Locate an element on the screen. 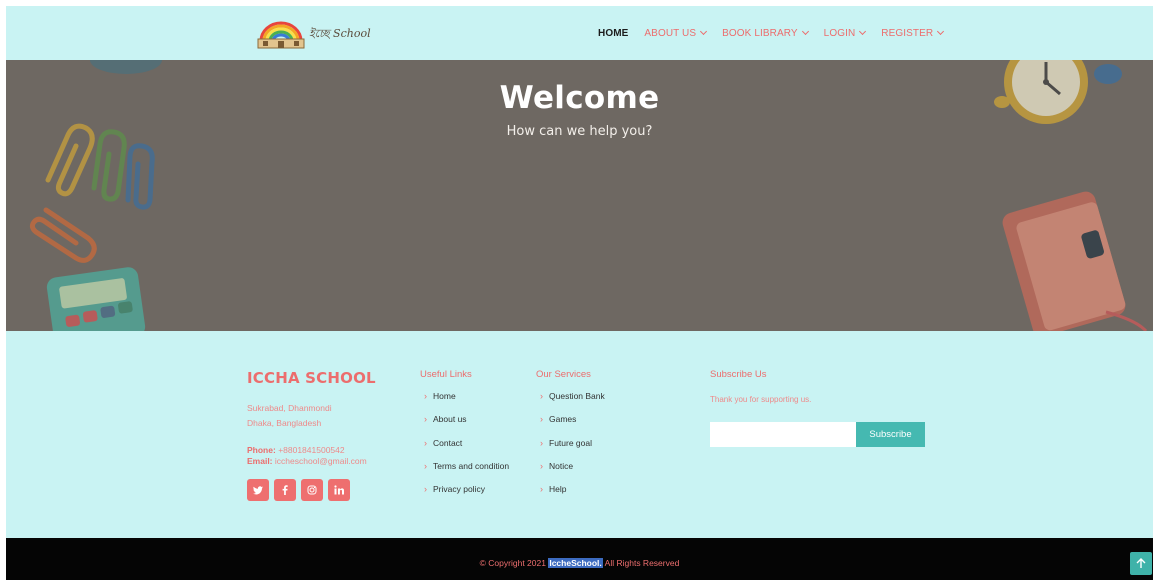 The height and width of the screenshot is (580, 1153). hero-title: Welcome is located at coordinates (579, 98).